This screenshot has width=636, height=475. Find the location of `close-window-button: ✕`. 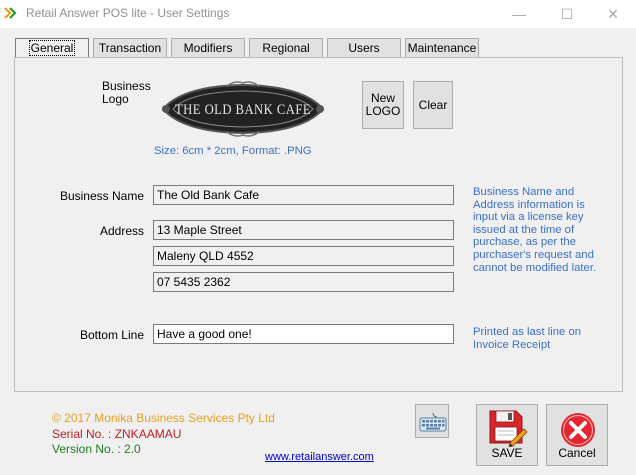

close-window-button: ✕ is located at coordinates (613, 14).